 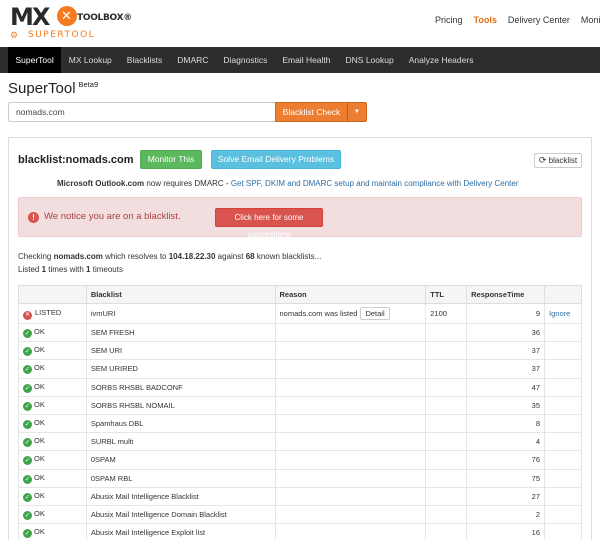 I want to click on table-row: ✓ OK SEM FRESH 36, so click(x=300, y=332).